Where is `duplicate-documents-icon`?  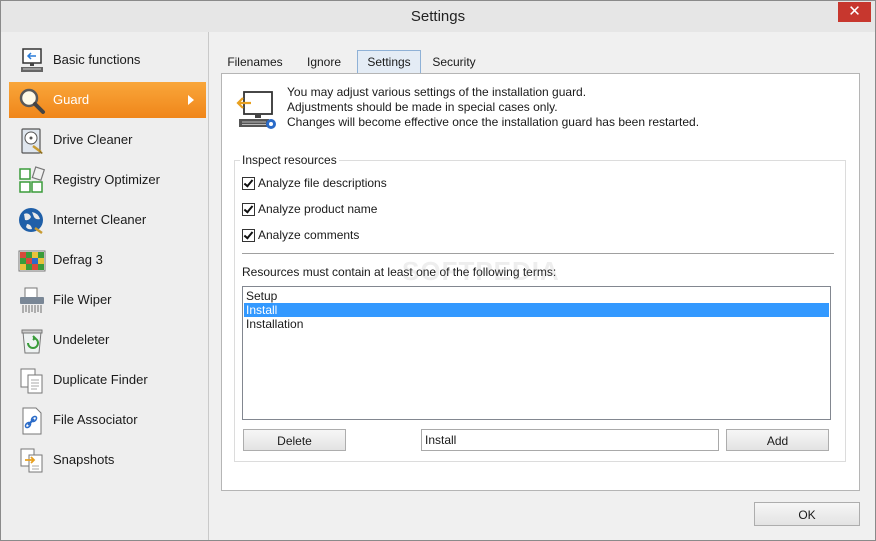
duplicate-documents-icon is located at coordinates (31, 381).